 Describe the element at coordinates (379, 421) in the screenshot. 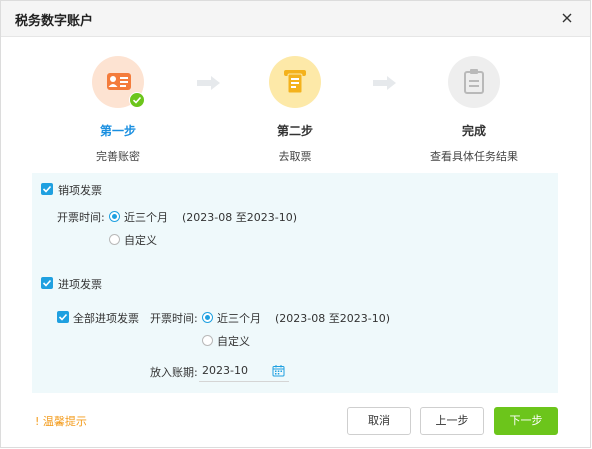

I see `cancel-button: 取消` at that location.